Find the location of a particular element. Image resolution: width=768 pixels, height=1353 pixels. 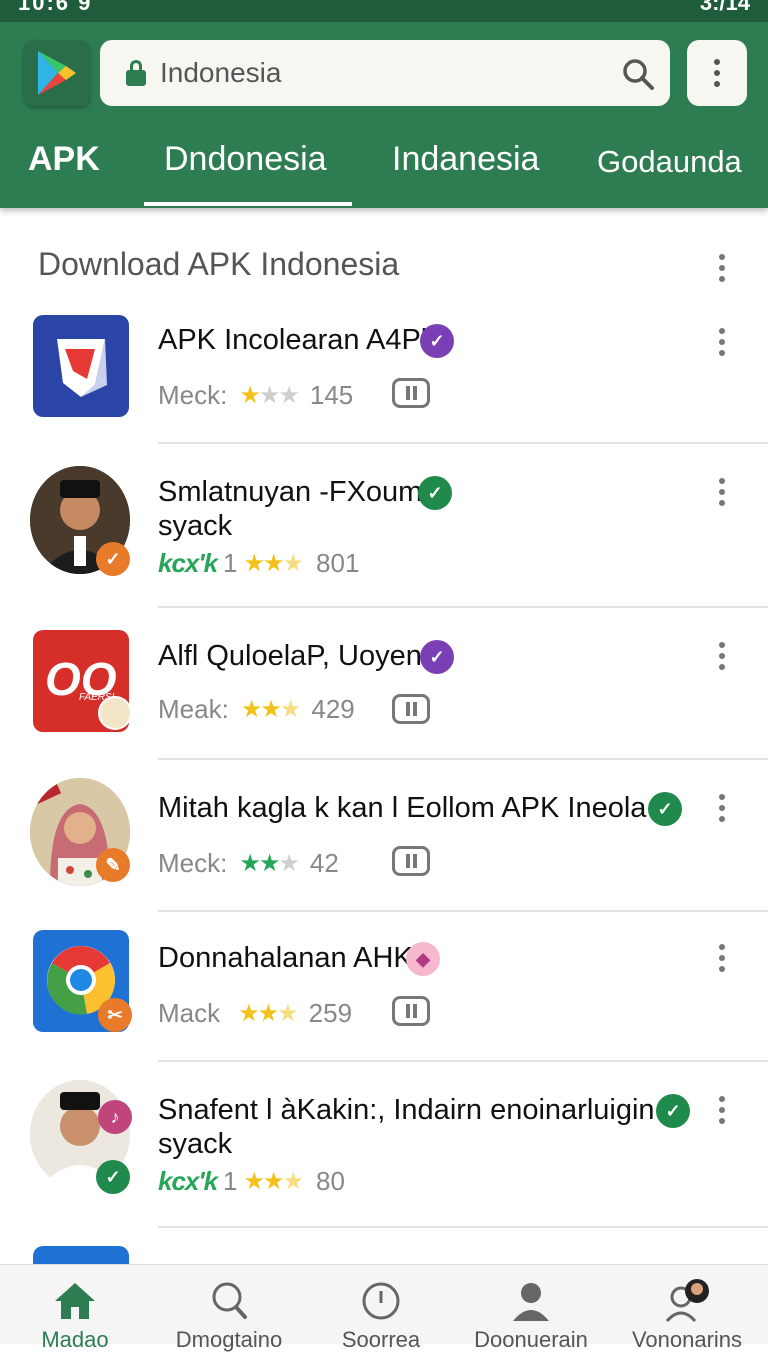

rating-count: 259 is located at coordinates (330, 1013).